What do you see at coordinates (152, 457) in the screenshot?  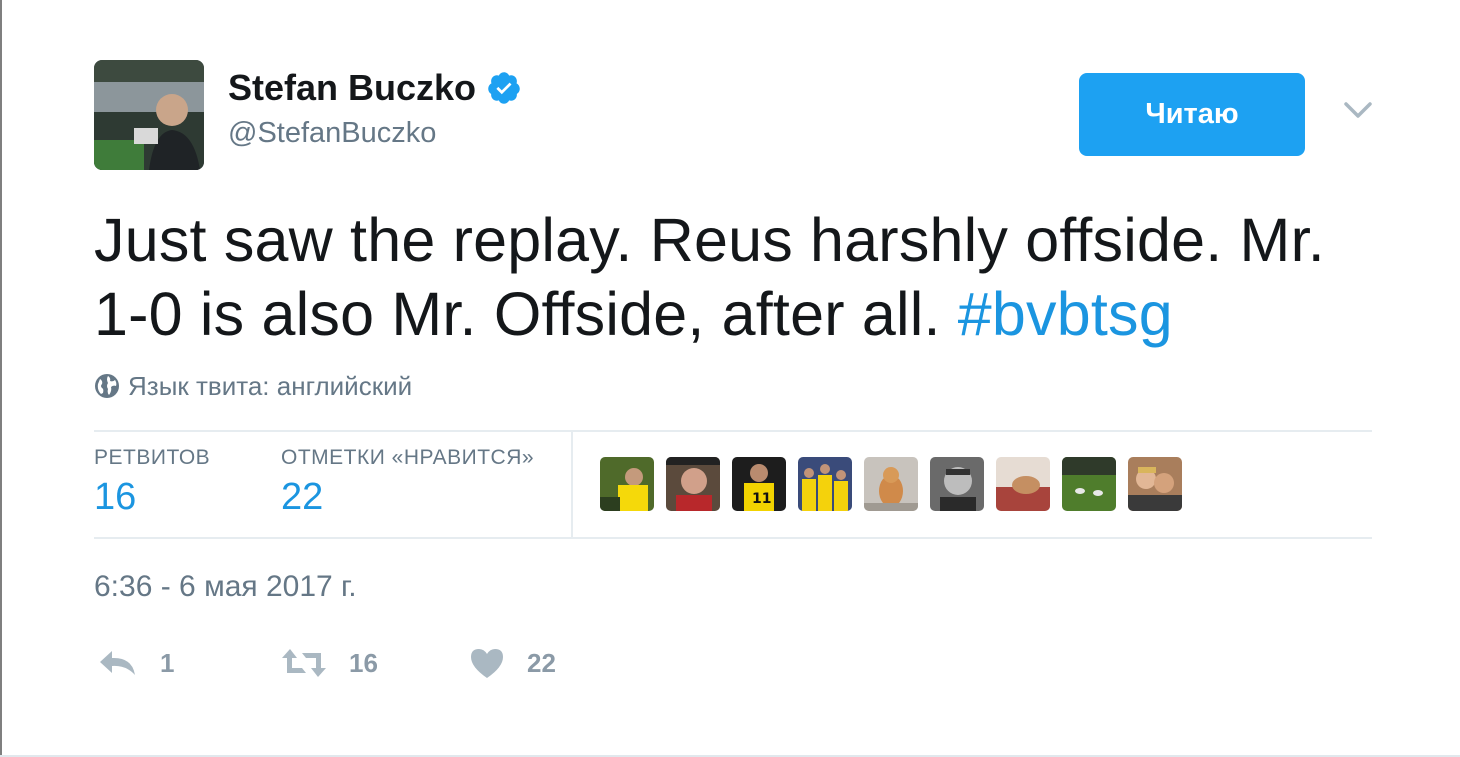 I see `retweets-stat-label: РЕТВИТОВ` at bounding box center [152, 457].